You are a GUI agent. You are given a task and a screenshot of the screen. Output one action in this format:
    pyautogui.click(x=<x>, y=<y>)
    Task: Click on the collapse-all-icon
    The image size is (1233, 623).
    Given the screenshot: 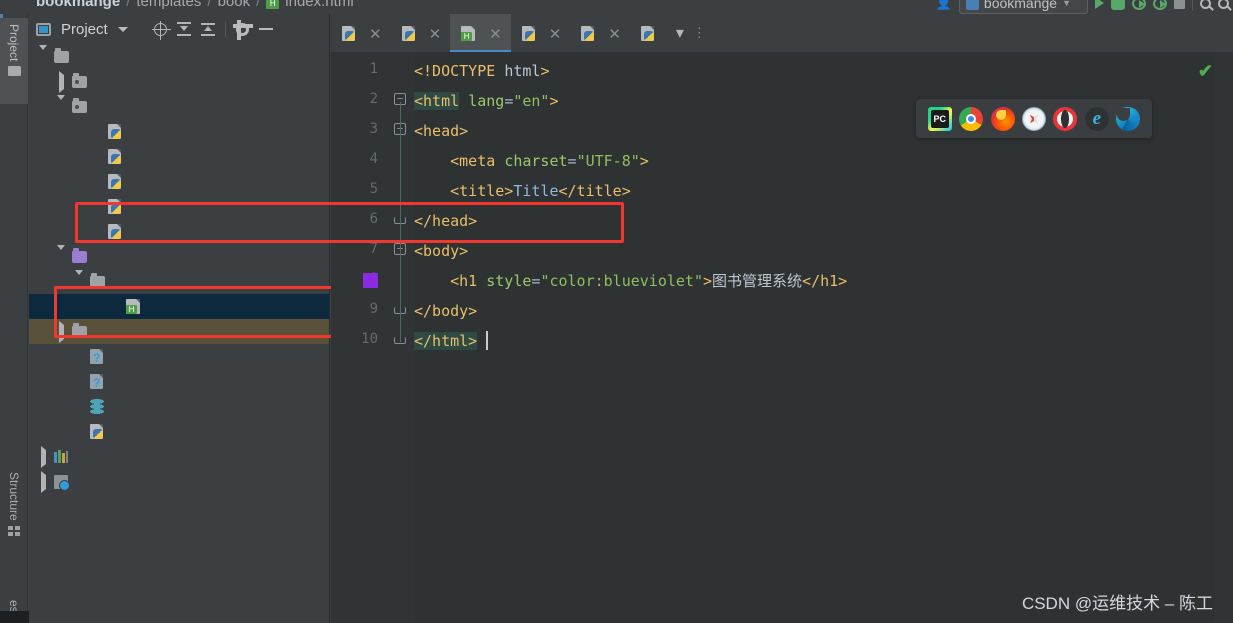 What is the action you would take?
    pyautogui.click(x=207, y=29)
    